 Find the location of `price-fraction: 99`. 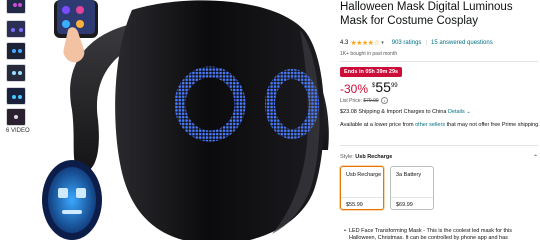

price-fraction: 99 is located at coordinates (394, 86).